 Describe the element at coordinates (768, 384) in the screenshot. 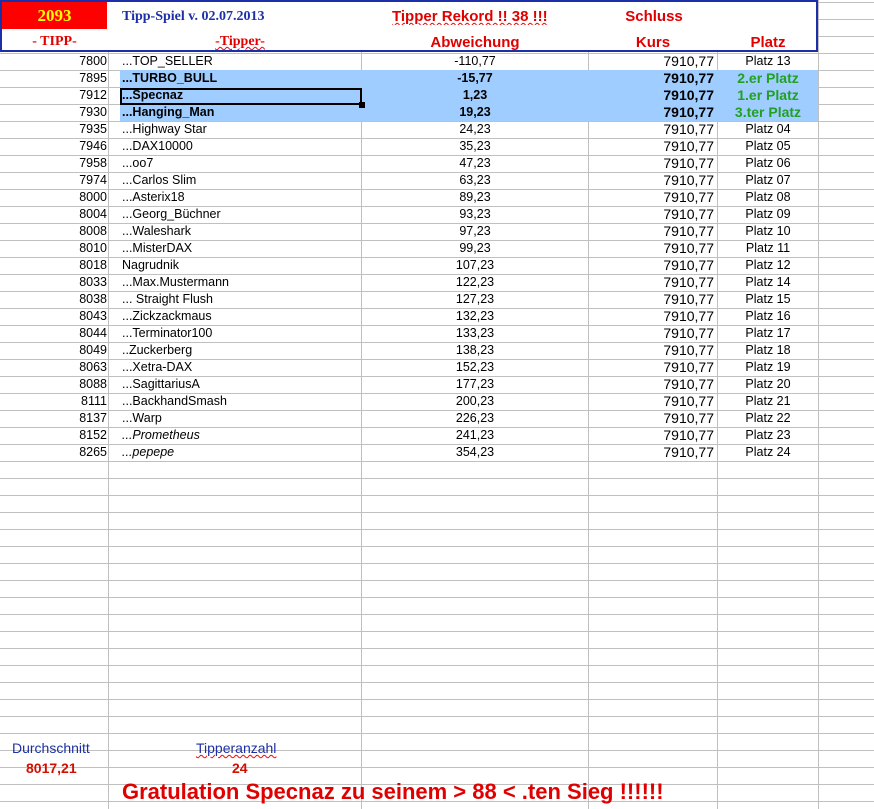

I see `platz-cell: Platz 20` at that location.